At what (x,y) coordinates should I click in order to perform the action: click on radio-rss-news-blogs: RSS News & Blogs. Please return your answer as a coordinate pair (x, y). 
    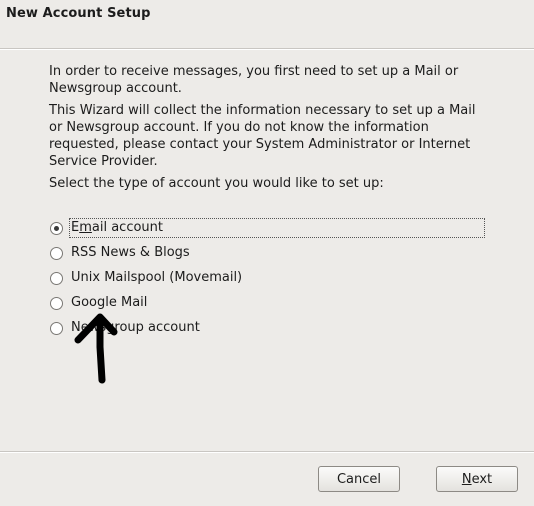
    Looking at the image, I should click on (121, 253).